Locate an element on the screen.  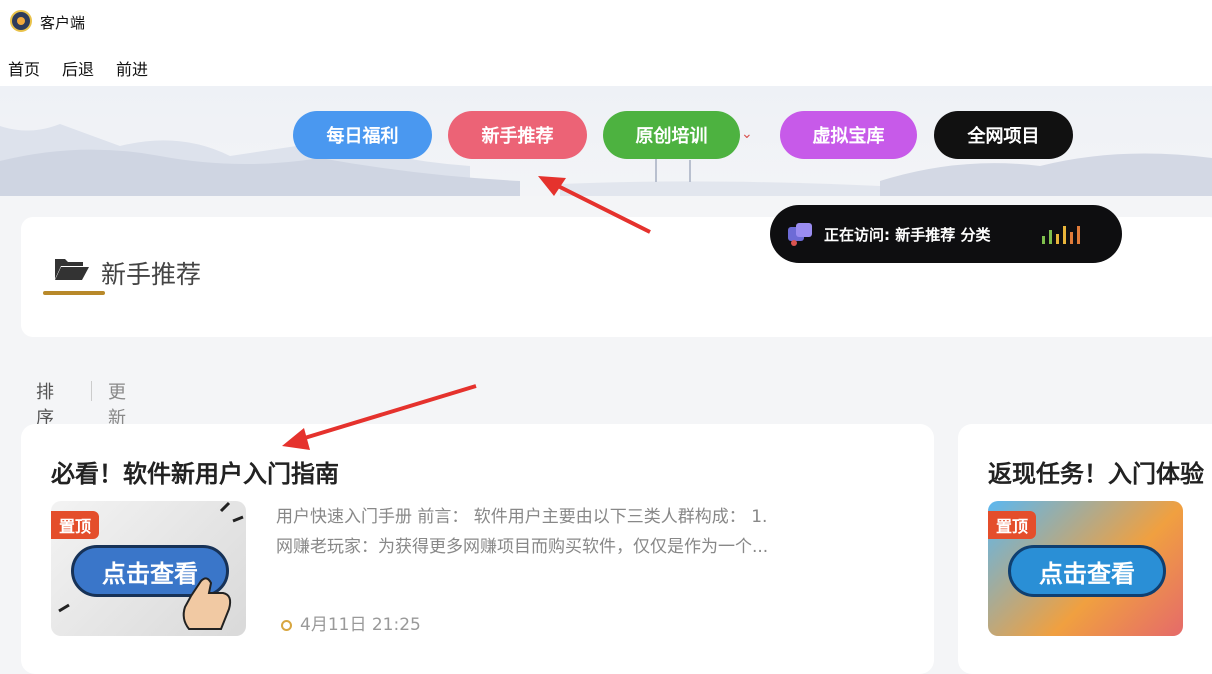
post-title: 返现任务！入门体验 is located at coordinates (1096, 471).